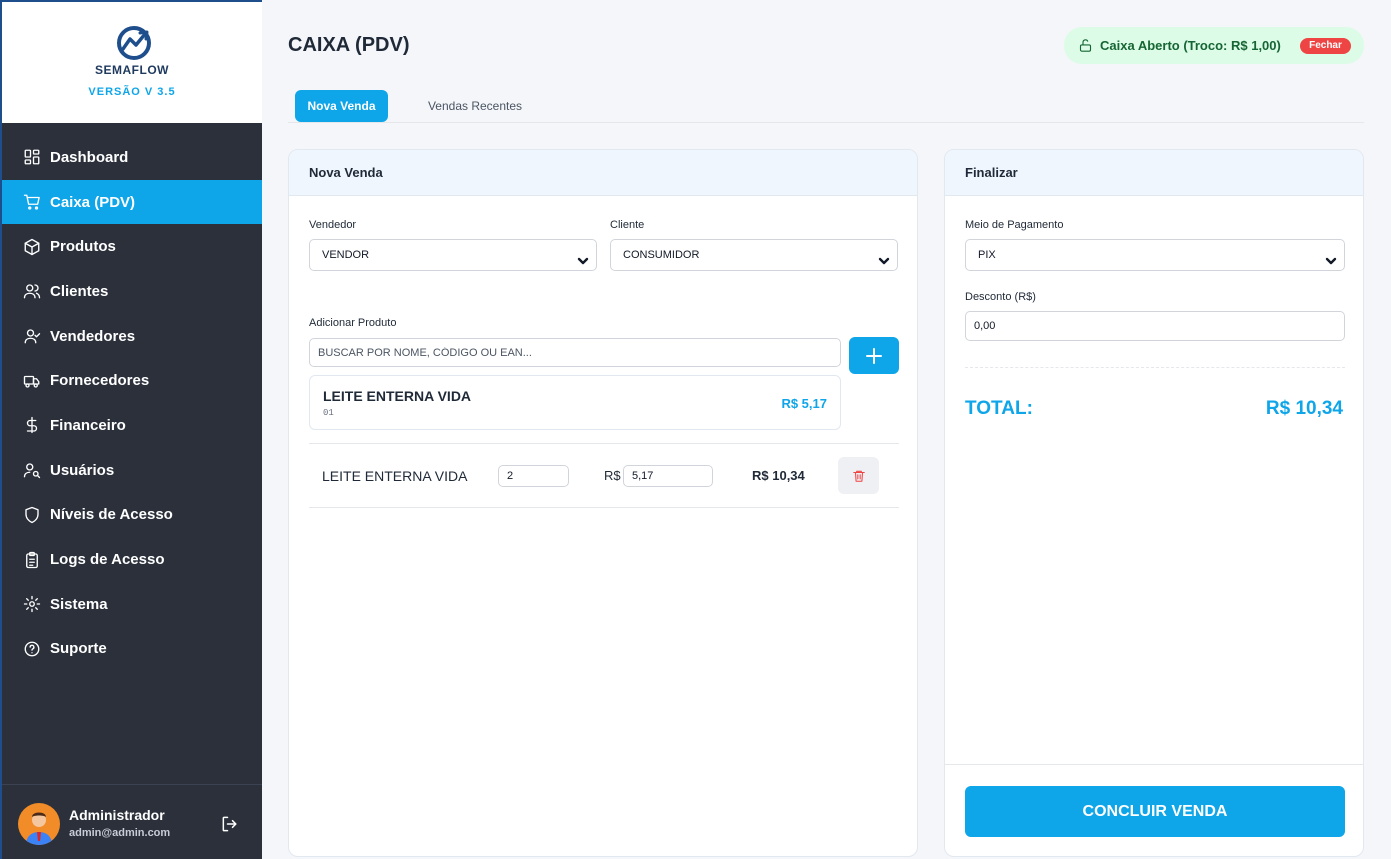 The height and width of the screenshot is (859, 1391). What do you see at coordinates (93, 336) in the screenshot?
I see `sidebar-item-label: Vendedores` at bounding box center [93, 336].